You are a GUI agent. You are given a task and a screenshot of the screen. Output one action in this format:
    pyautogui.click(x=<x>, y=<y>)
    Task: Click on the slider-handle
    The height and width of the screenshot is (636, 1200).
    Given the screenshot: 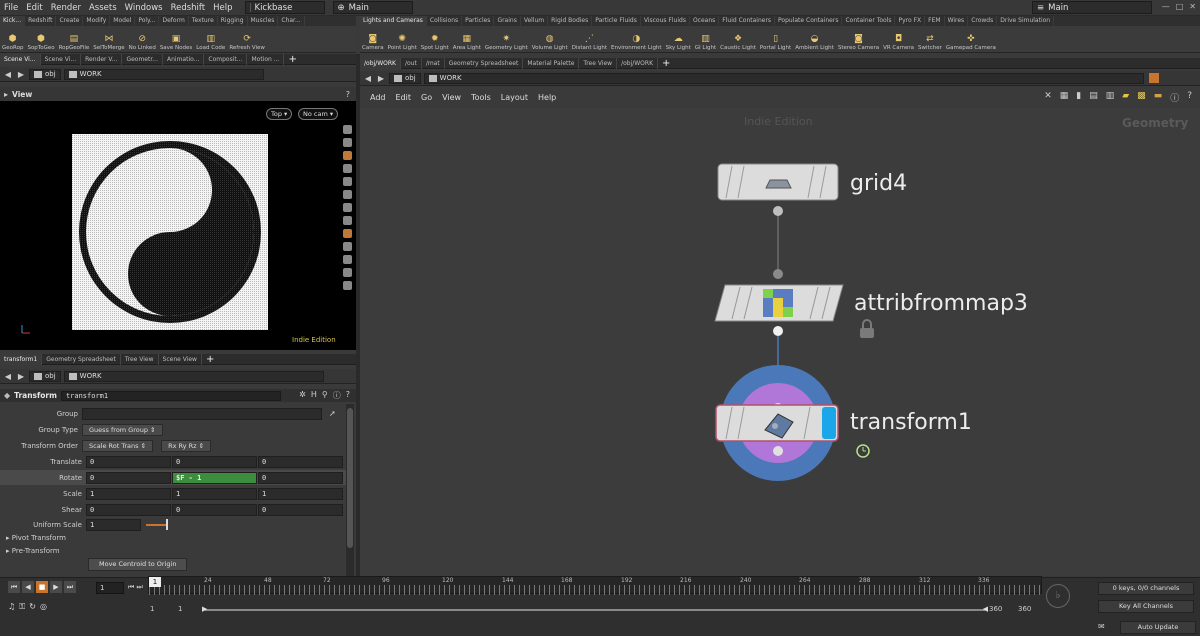 What is the action you would take?
    pyautogui.click(x=167, y=524)
    